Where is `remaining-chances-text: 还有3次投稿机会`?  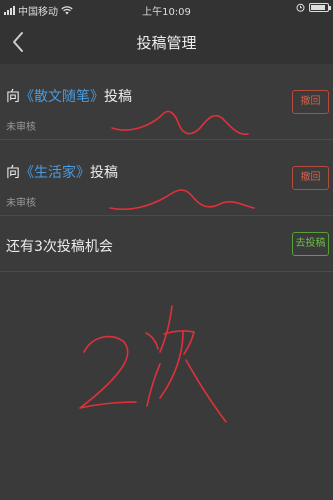 remaining-chances-text: 还有3次投稿机会 is located at coordinates (59, 247).